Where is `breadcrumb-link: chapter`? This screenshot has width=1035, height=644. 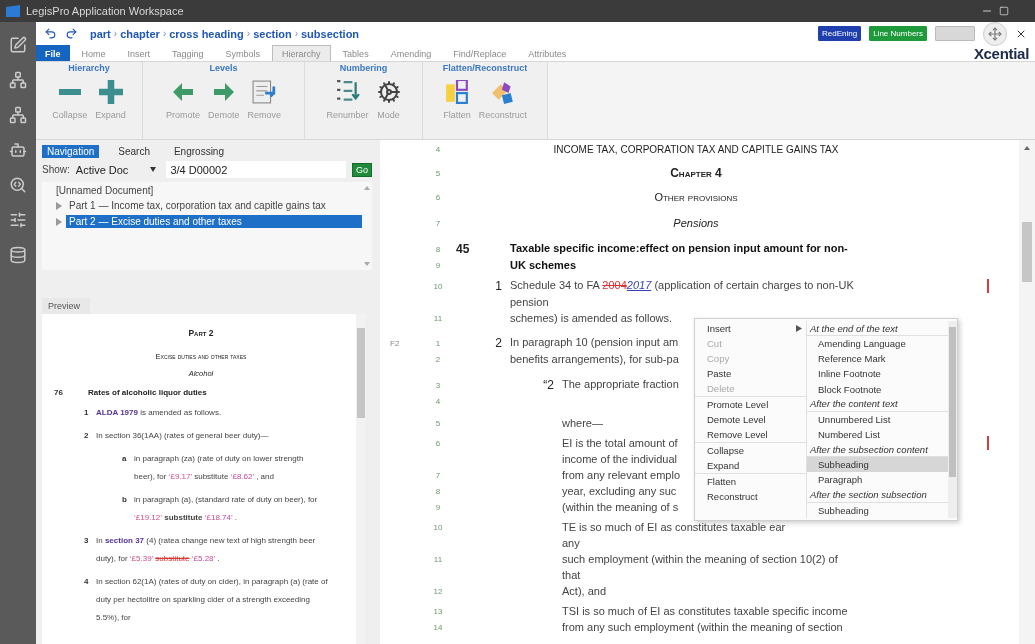
breadcrumb-link: chapter is located at coordinates (140, 33).